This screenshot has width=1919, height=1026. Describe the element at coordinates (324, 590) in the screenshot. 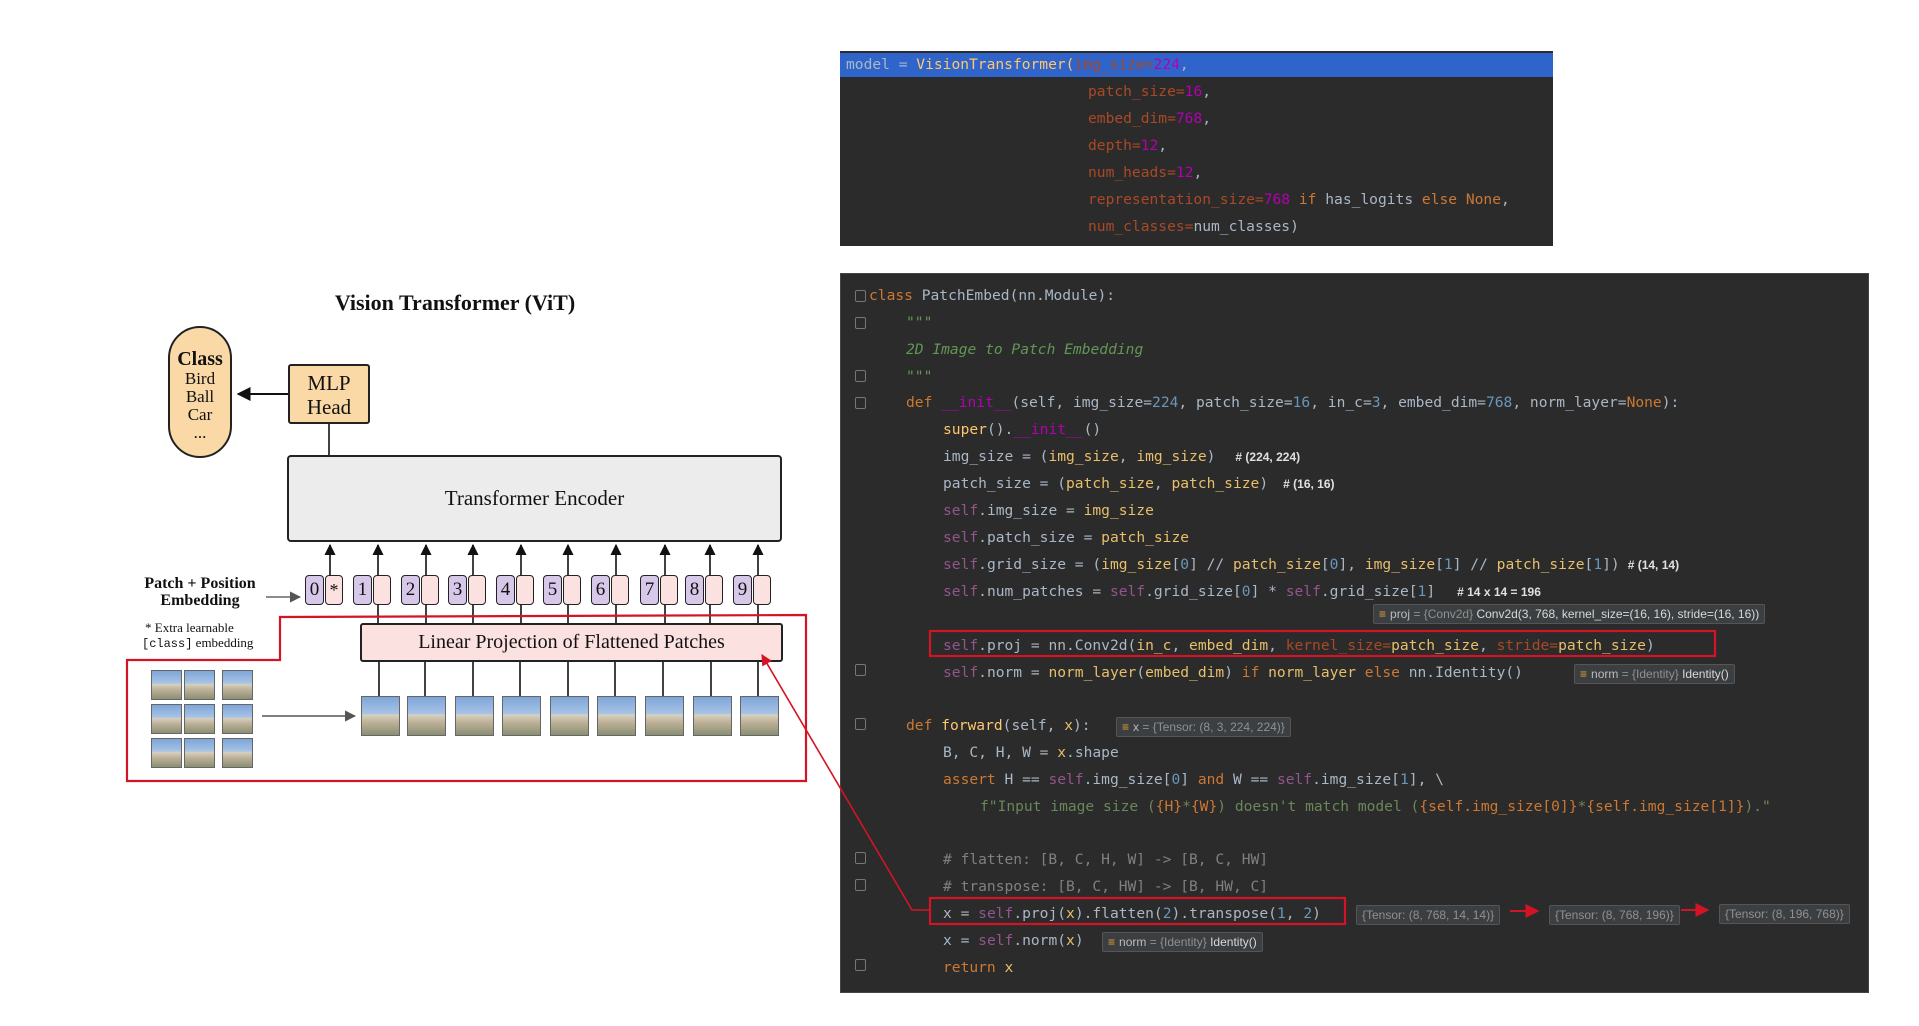

I see `token-0: 0 *` at that location.